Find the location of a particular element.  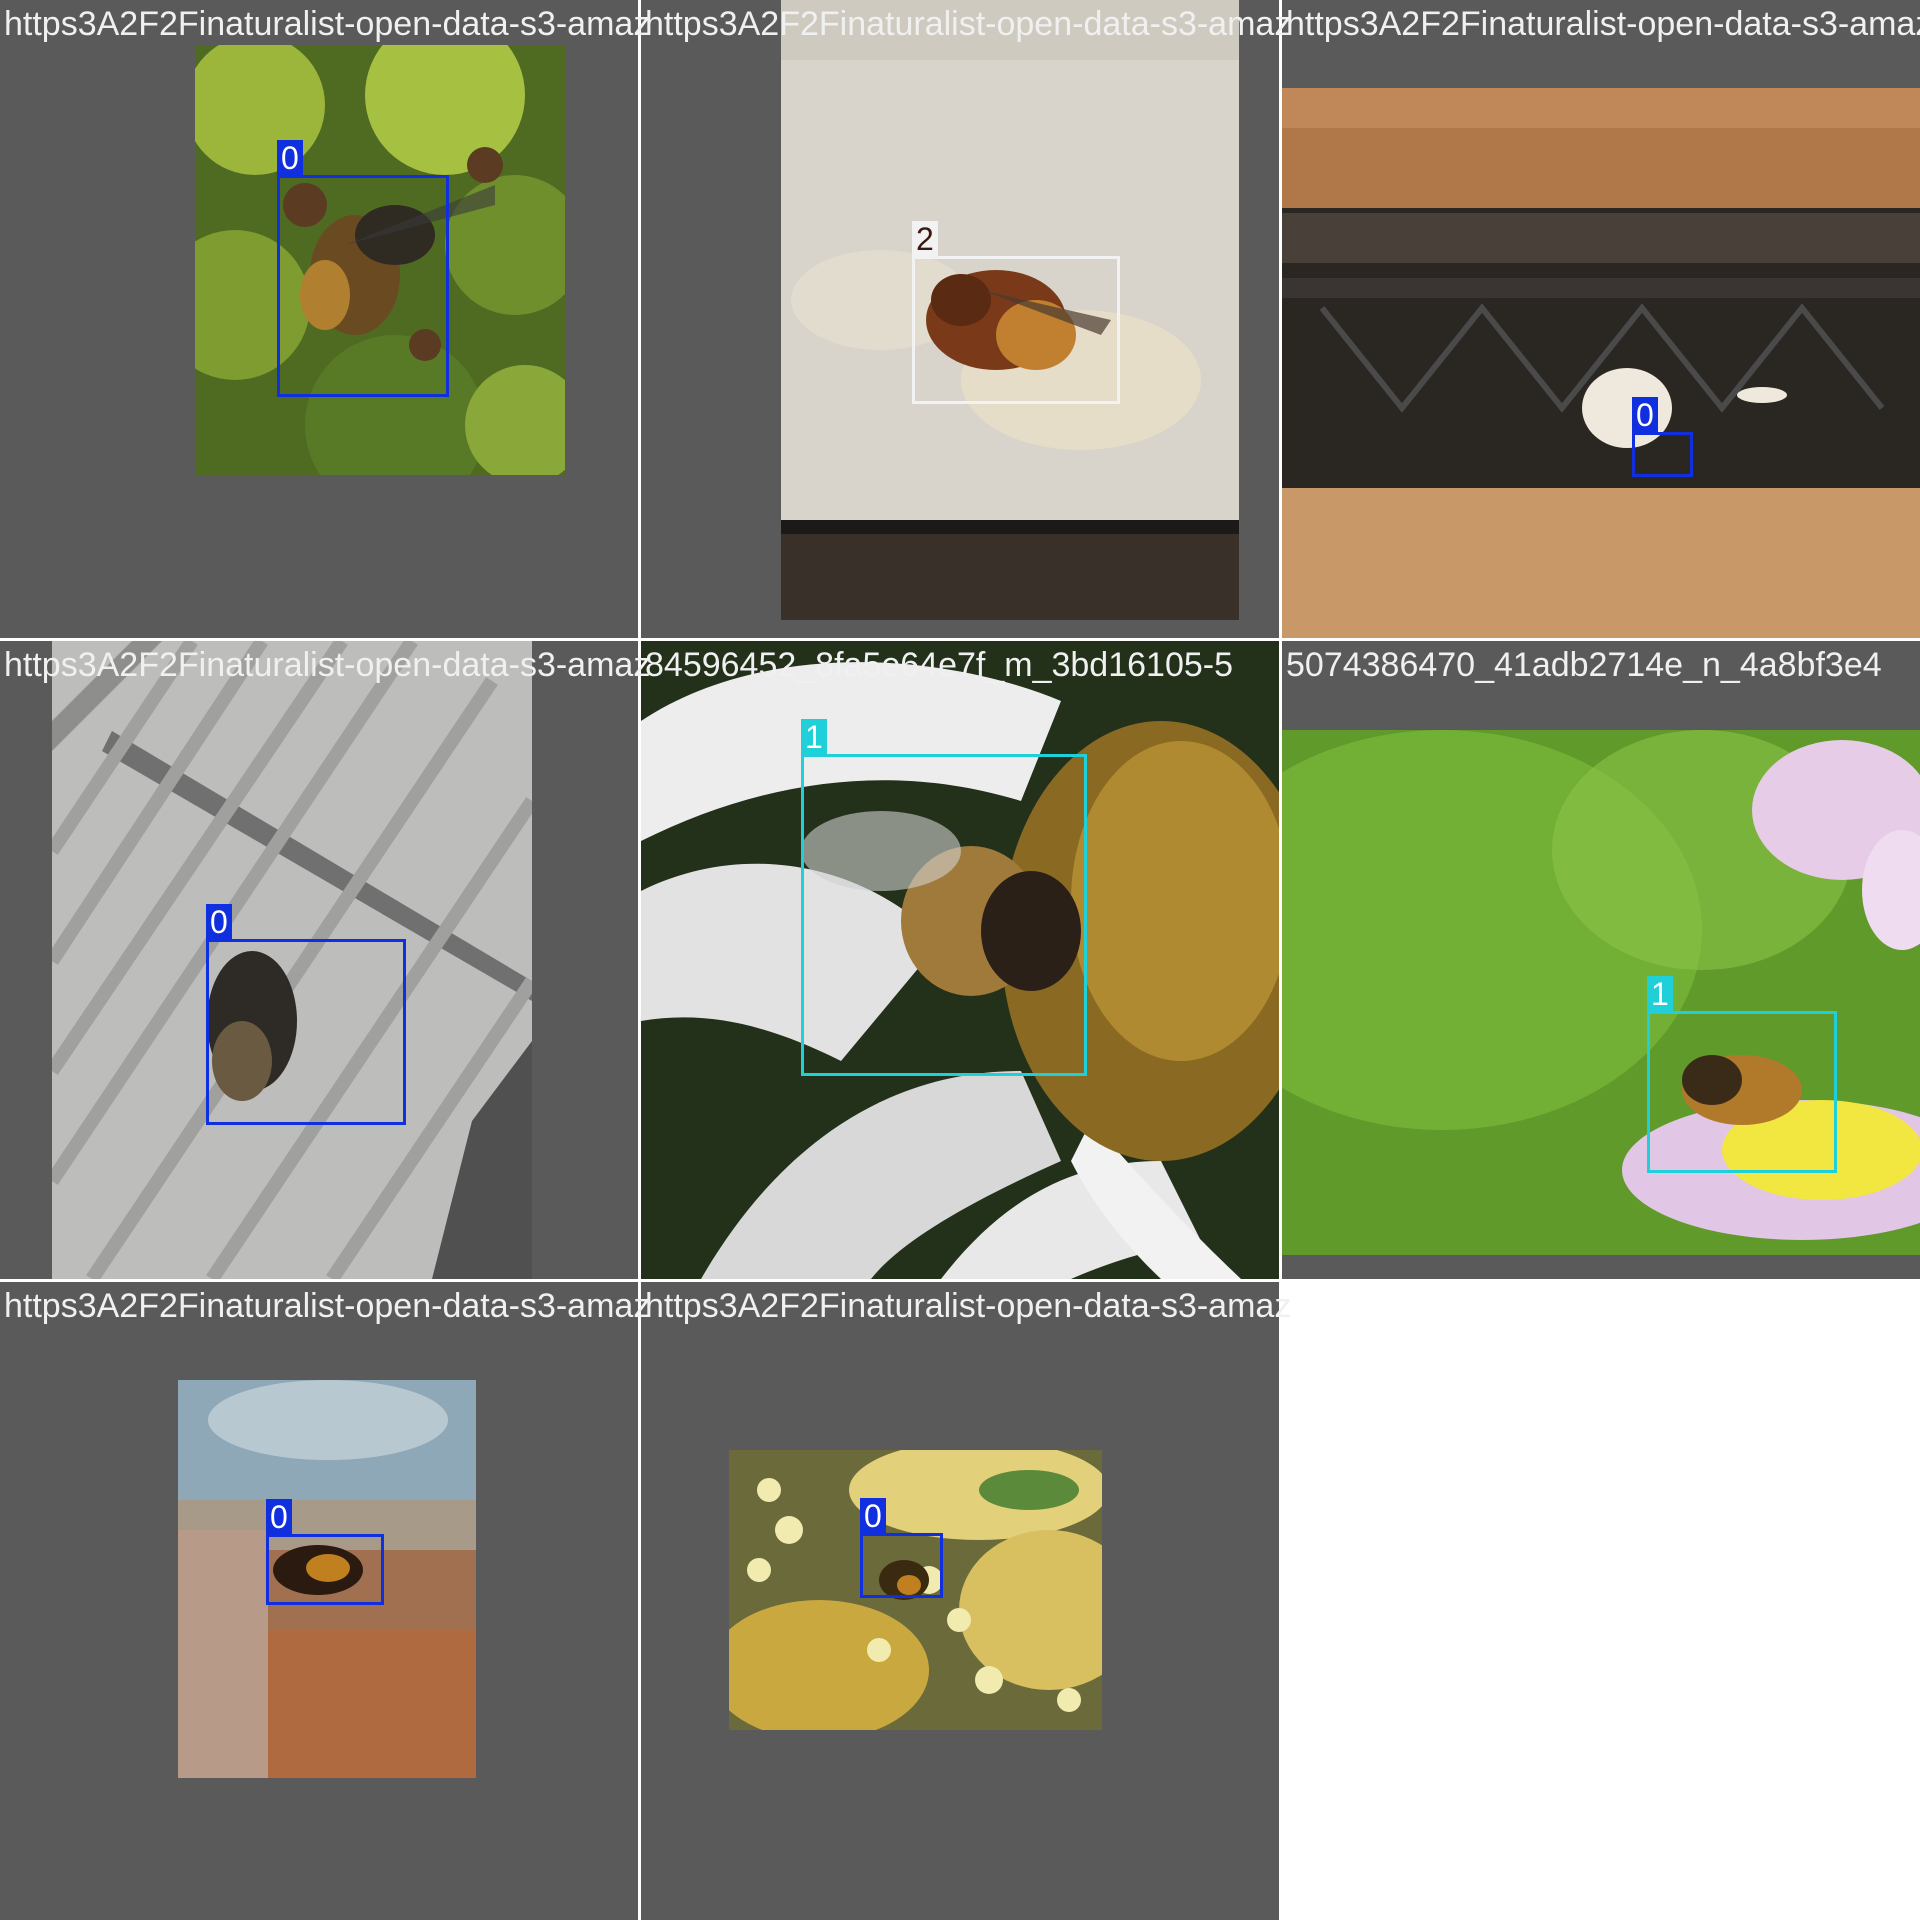

tile-1-caption: https3A2F2Finaturalist-open-data-s3-amaz is located at coordinates (327, 24).